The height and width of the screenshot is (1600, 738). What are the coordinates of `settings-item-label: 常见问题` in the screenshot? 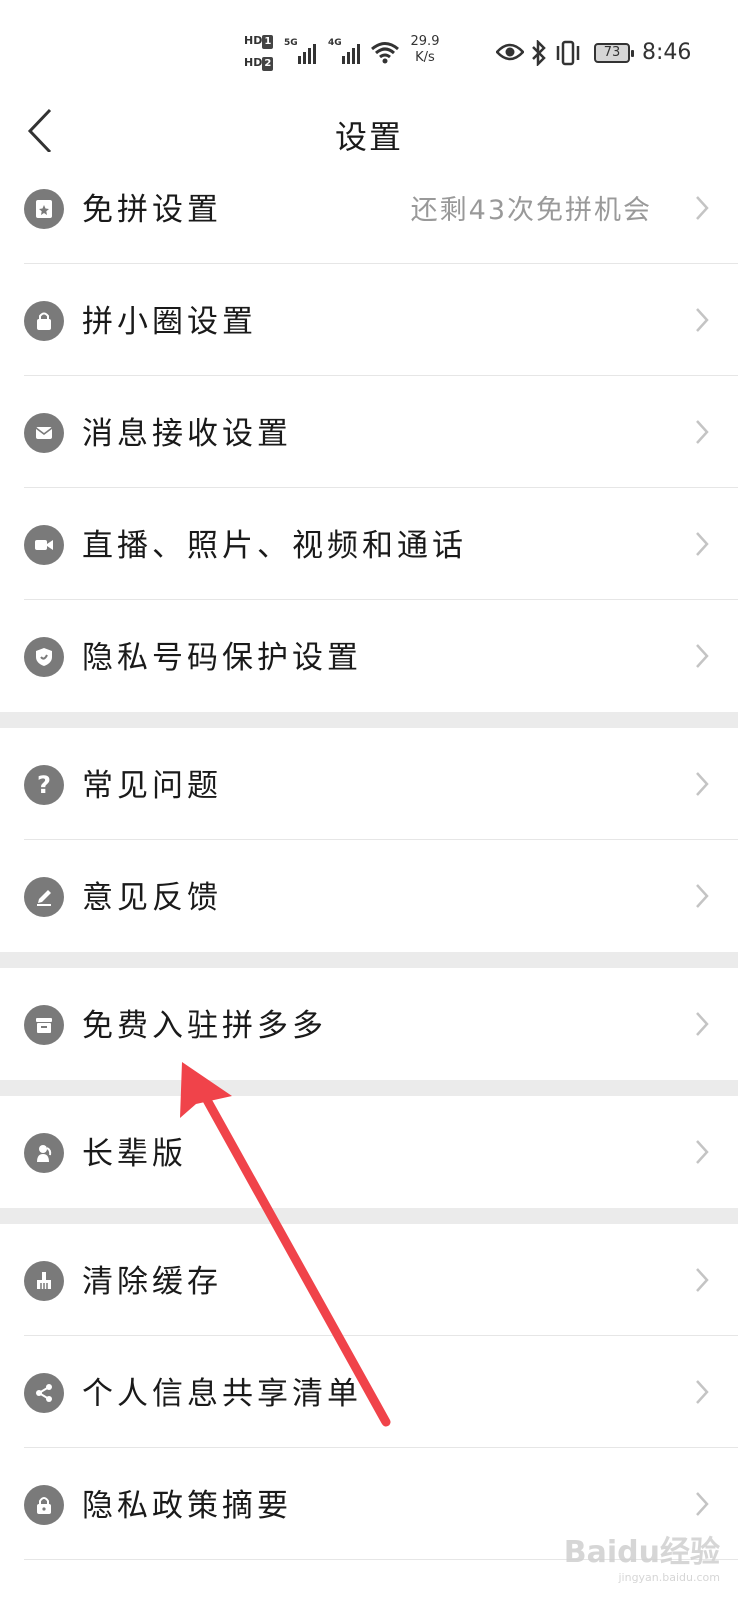 It's located at (152, 786).